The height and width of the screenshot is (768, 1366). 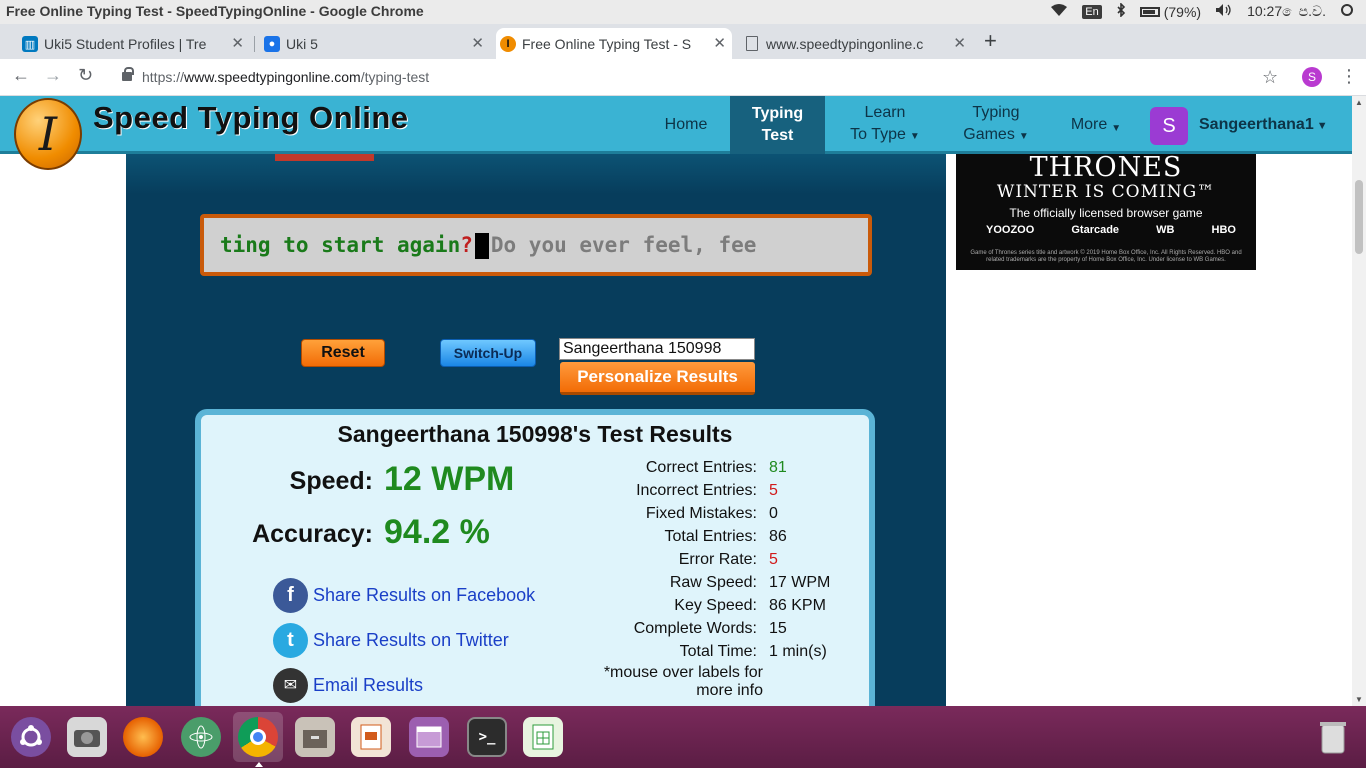 I want to click on stat-fixed-value: 0, so click(x=773, y=513).